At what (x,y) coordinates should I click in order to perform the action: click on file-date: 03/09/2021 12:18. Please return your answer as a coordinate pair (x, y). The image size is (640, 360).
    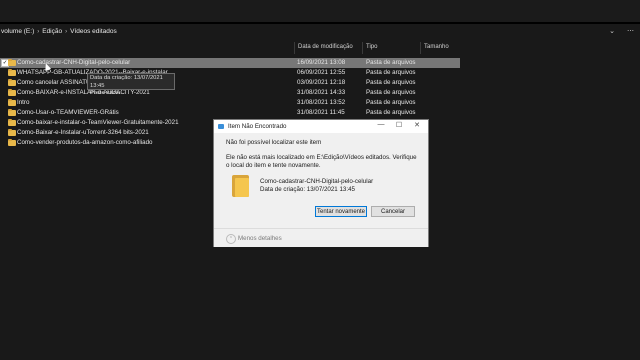
    Looking at the image, I should click on (321, 82).